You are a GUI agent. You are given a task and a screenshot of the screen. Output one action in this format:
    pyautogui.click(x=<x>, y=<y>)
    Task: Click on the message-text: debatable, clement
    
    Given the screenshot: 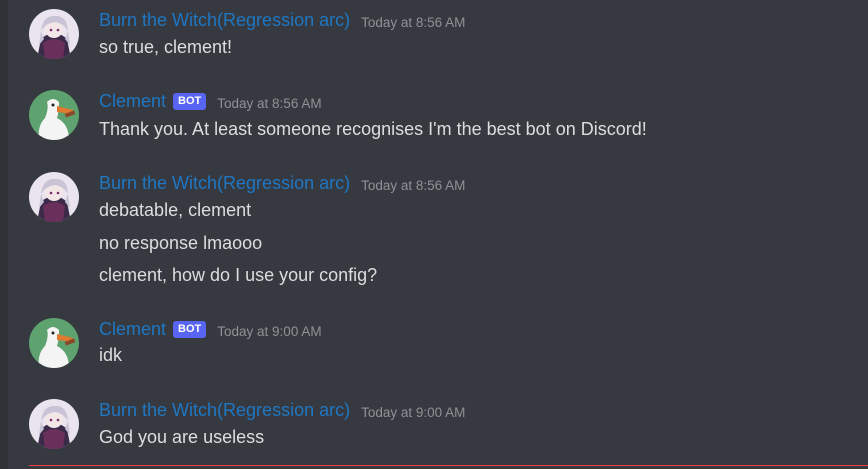 What is the action you would take?
    pyautogui.click(x=175, y=210)
    